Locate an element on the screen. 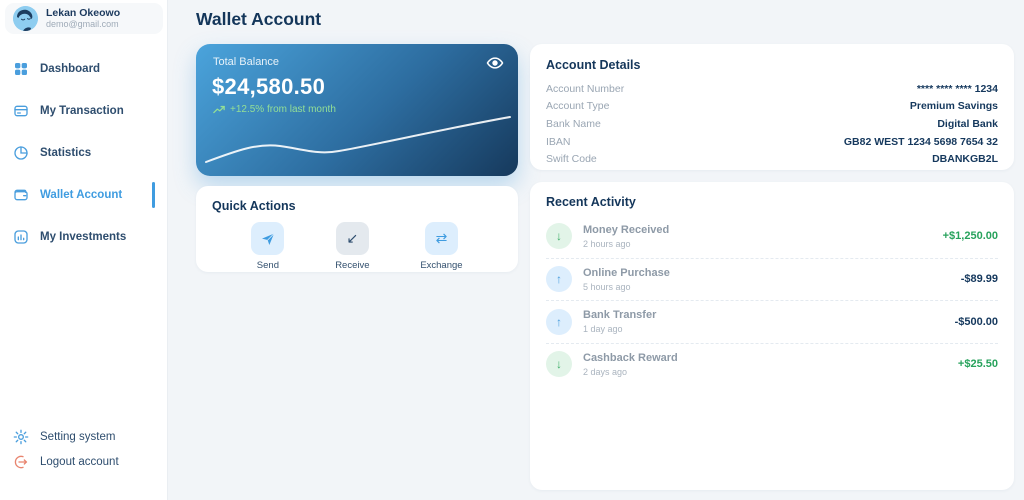 Image resolution: width=1024 pixels, height=500 pixels. grid-icon is located at coordinates (21, 69).